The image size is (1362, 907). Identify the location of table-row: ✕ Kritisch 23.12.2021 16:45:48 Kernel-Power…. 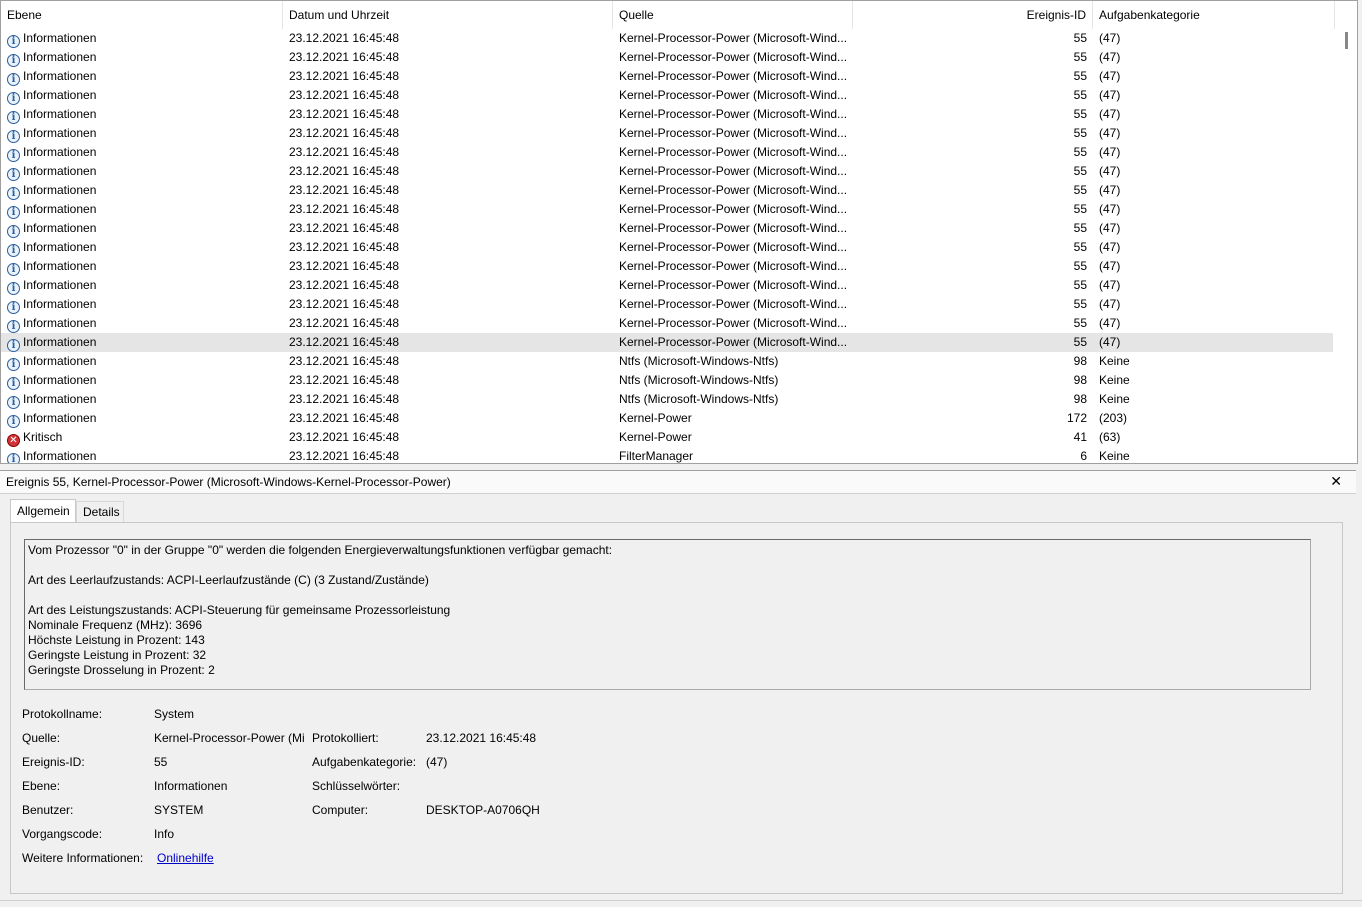
(667, 437).